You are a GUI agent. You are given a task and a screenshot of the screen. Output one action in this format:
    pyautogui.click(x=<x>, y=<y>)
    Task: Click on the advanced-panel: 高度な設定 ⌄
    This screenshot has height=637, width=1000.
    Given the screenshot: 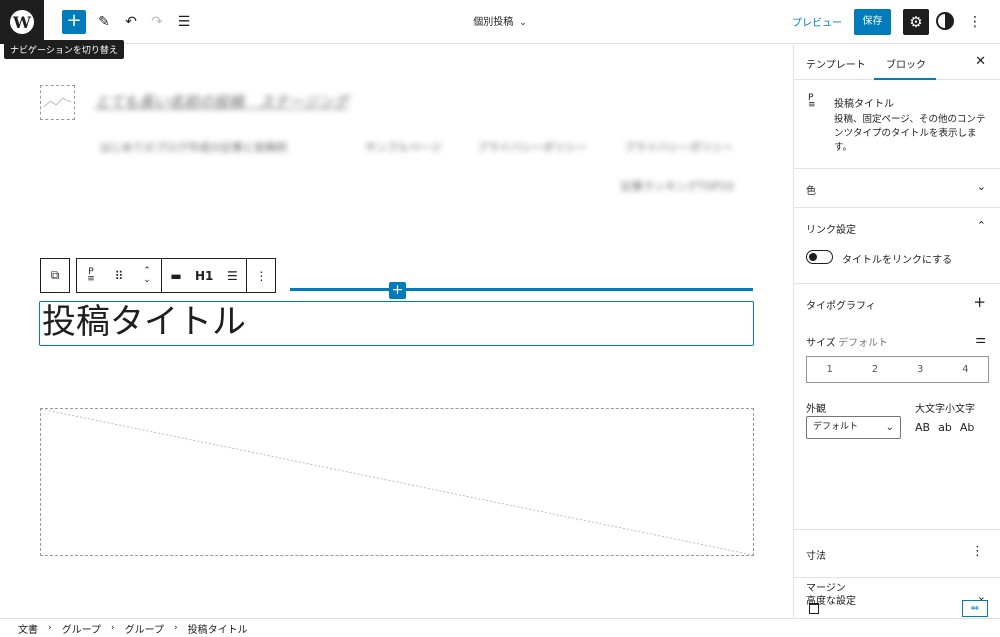 What is the action you would take?
    pyautogui.click(x=897, y=597)
    